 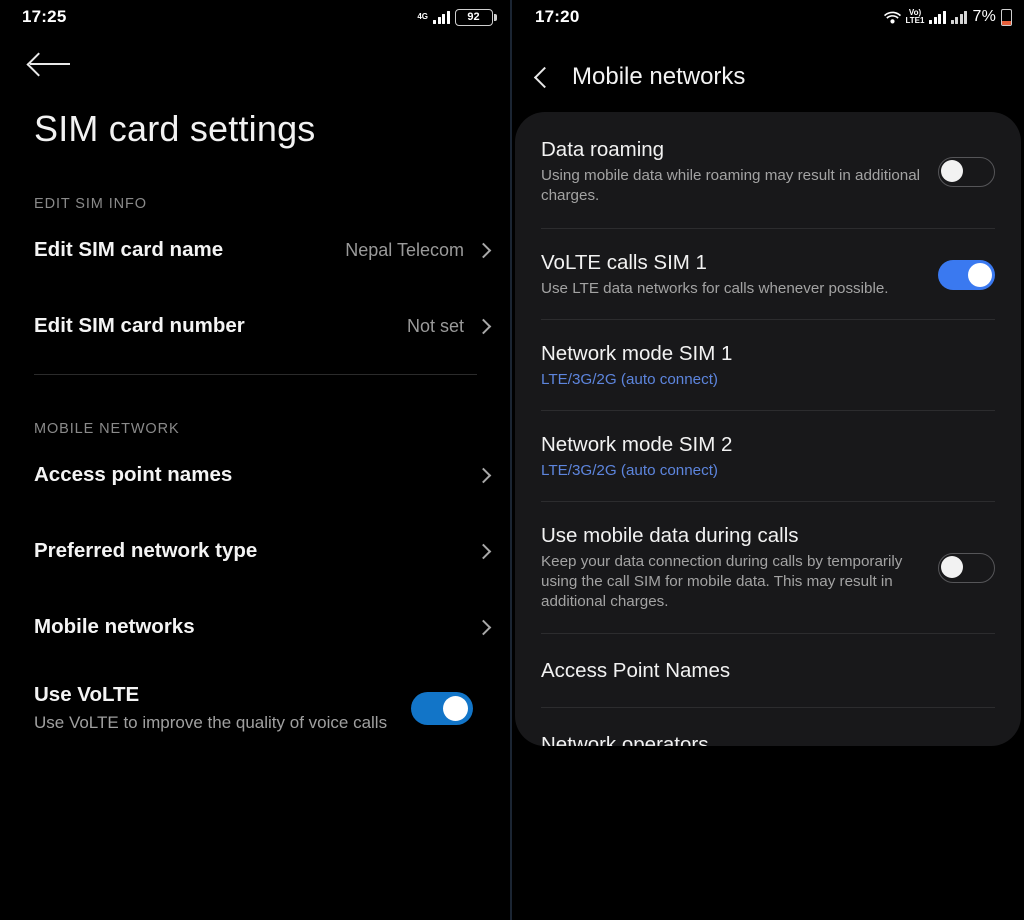 I want to click on data-roaming-toggle, so click(x=966, y=172).